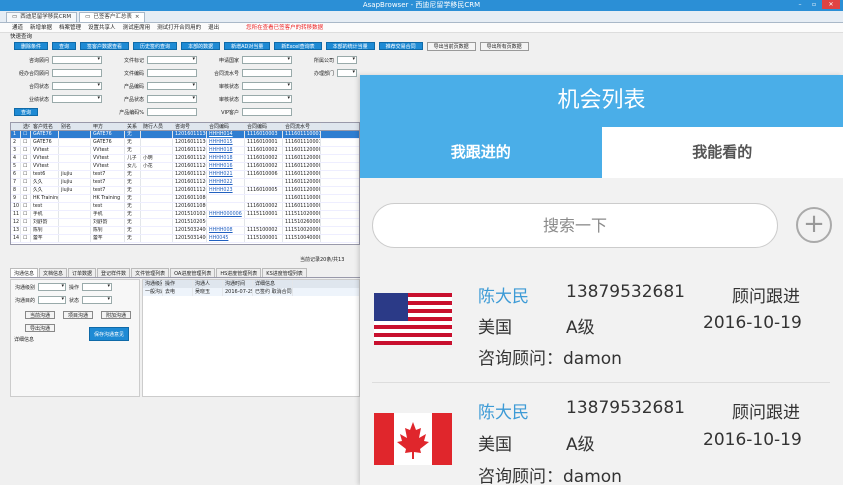 This screenshot has width=843, height=485. Describe the element at coordinates (226, 214) in the screenshot. I see `table-cell: HHHH000006` at that location.